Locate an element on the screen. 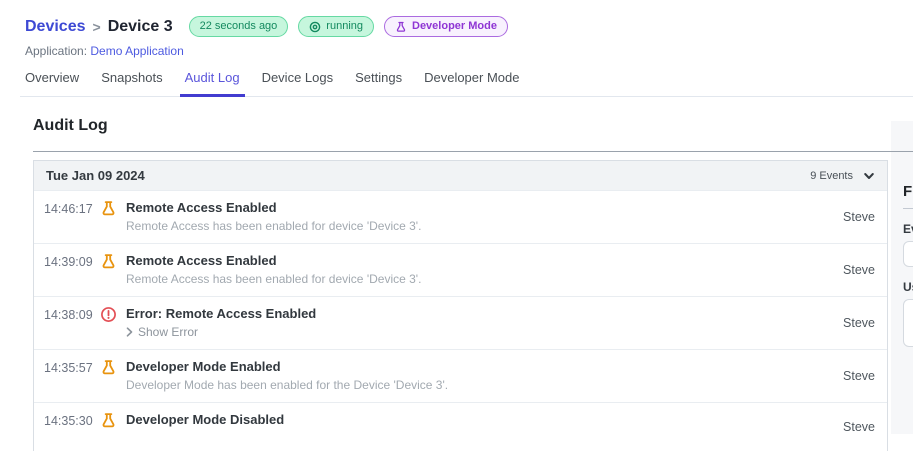 The image size is (913, 451). chevron-down-icon is located at coordinates (869, 176).